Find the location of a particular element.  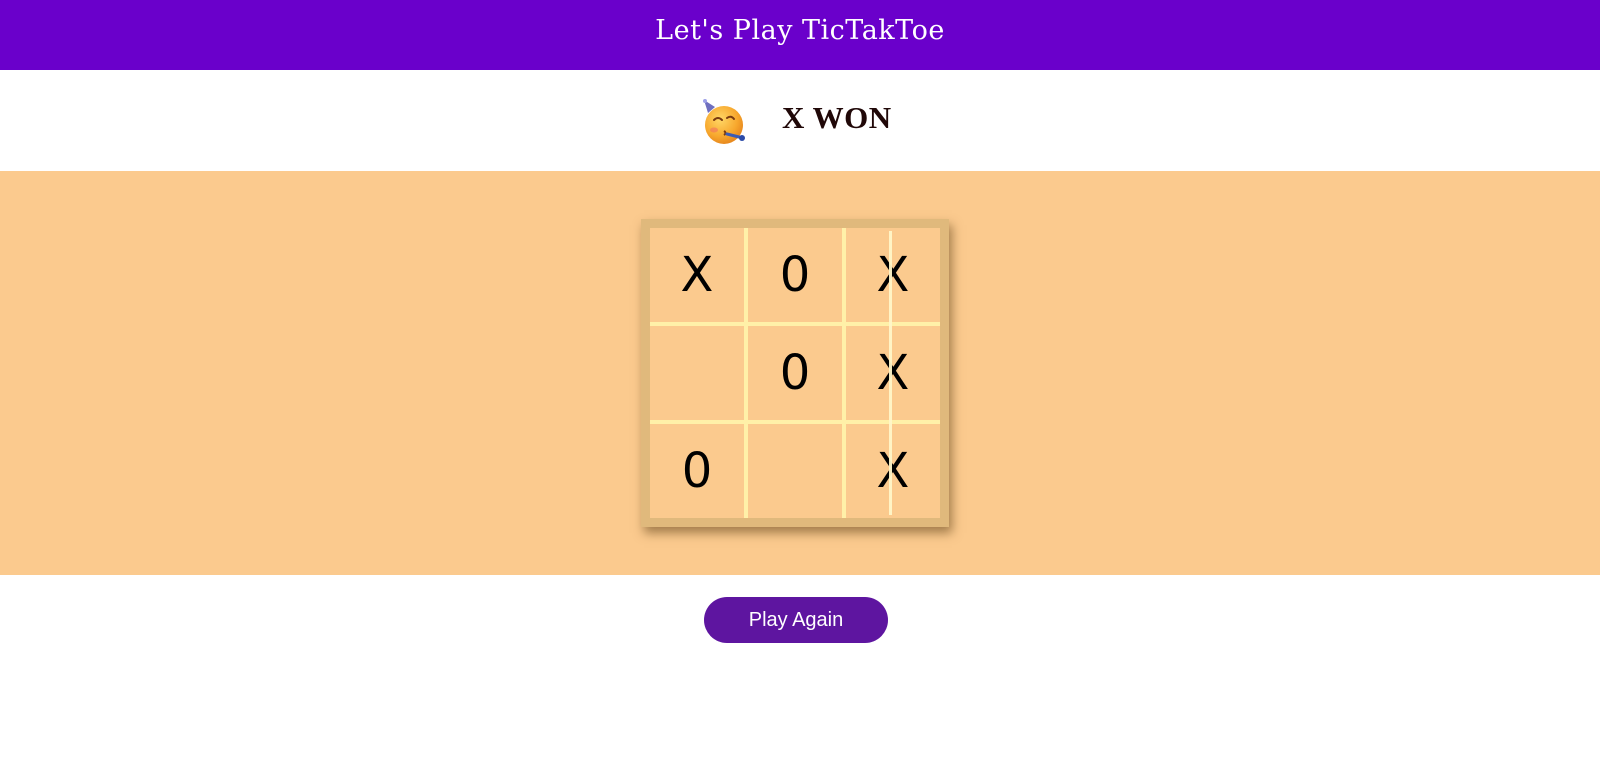

board-grid: X 0 X 0 X 0 X is located at coordinates (795, 373).